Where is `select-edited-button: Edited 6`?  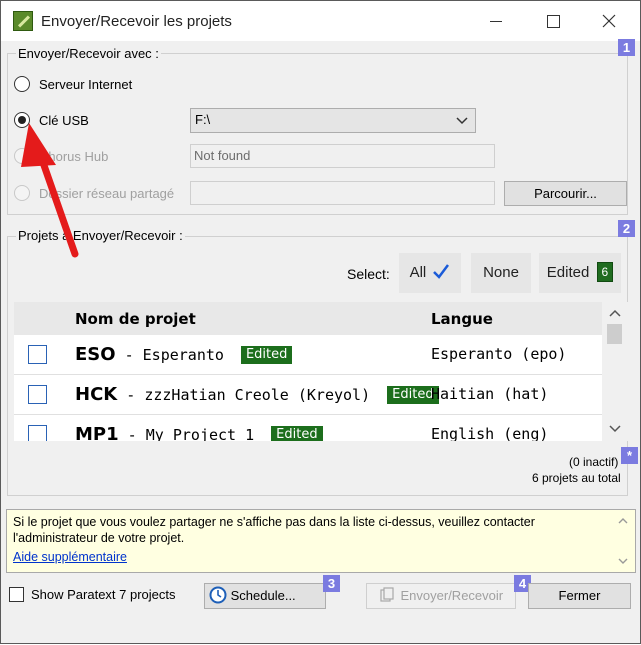 select-edited-button: Edited 6 is located at coordinates (580, 273).